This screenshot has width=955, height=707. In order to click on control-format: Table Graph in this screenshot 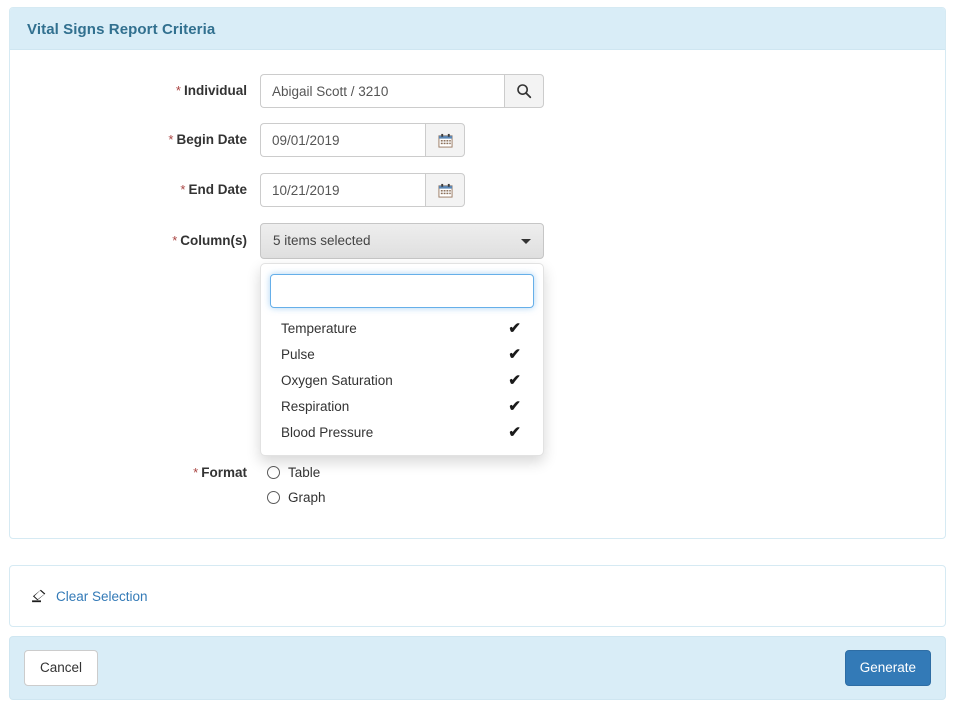, I will do `click(296, 485)`.